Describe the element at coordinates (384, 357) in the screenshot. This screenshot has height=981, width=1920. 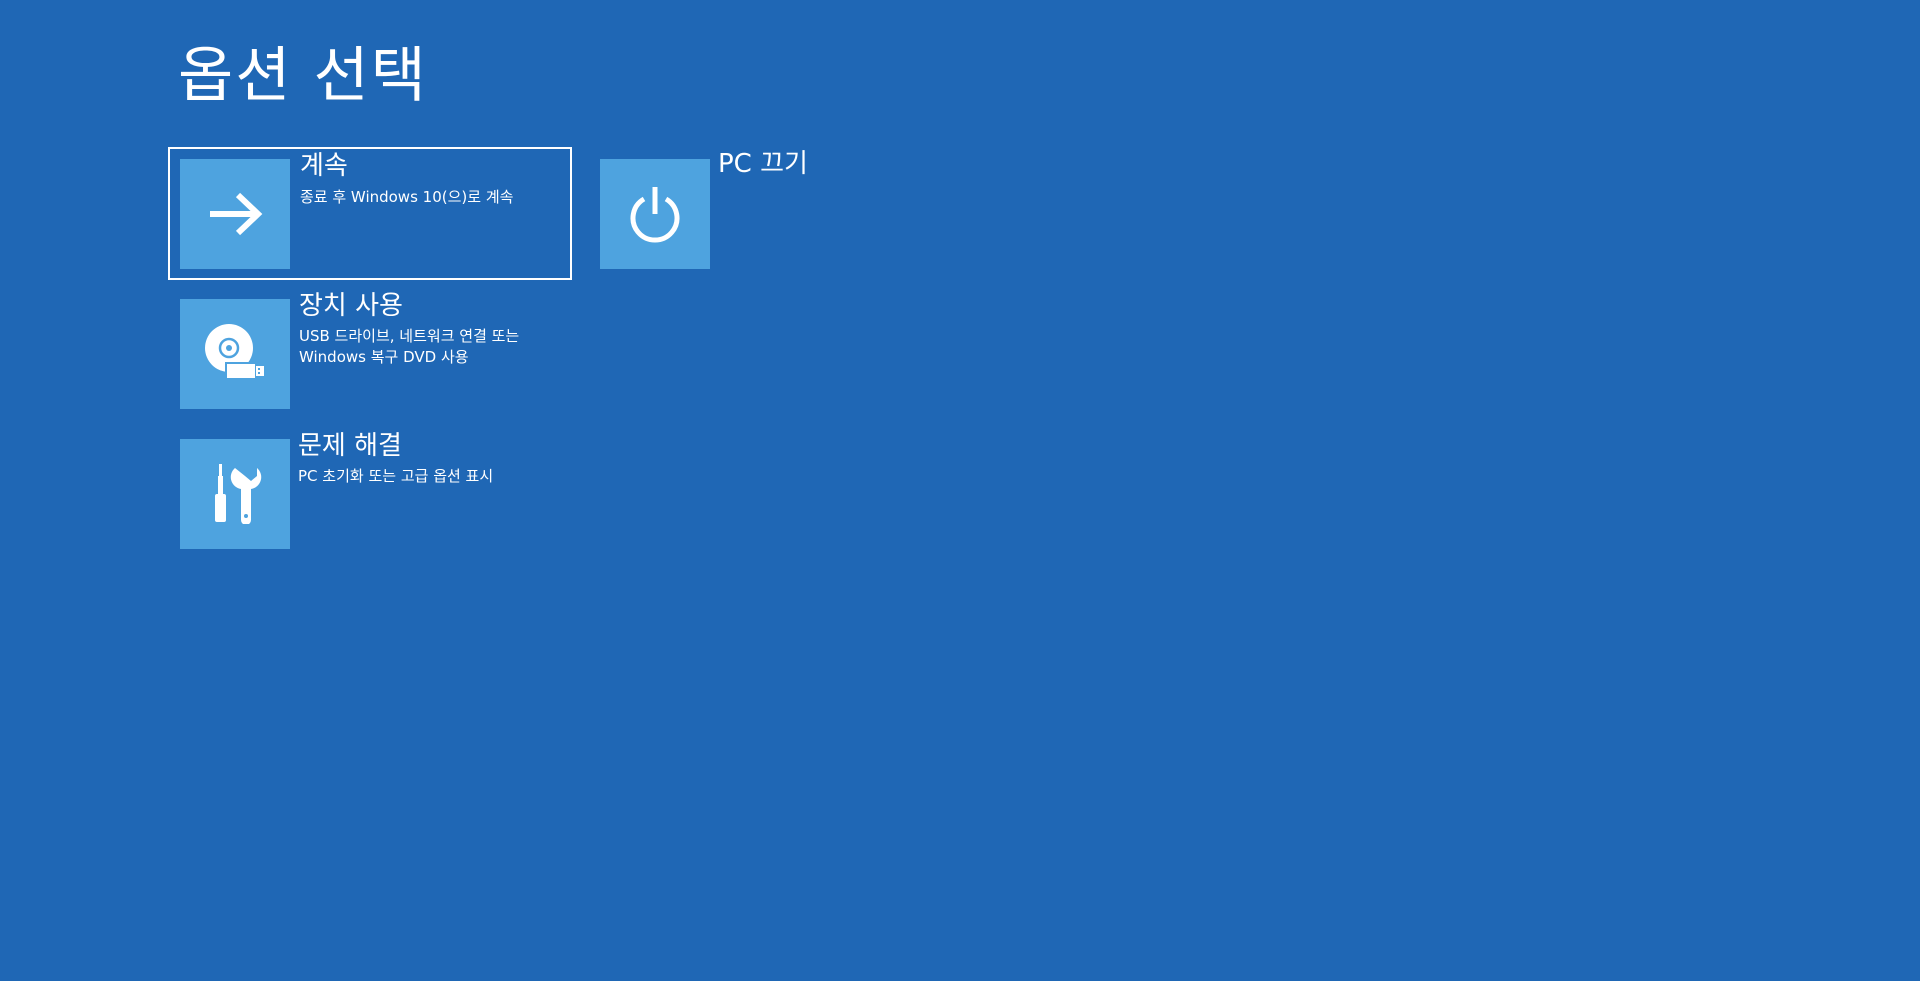
I see `use-device-description-line2: Windows 복구 DVD 사용` at that location.